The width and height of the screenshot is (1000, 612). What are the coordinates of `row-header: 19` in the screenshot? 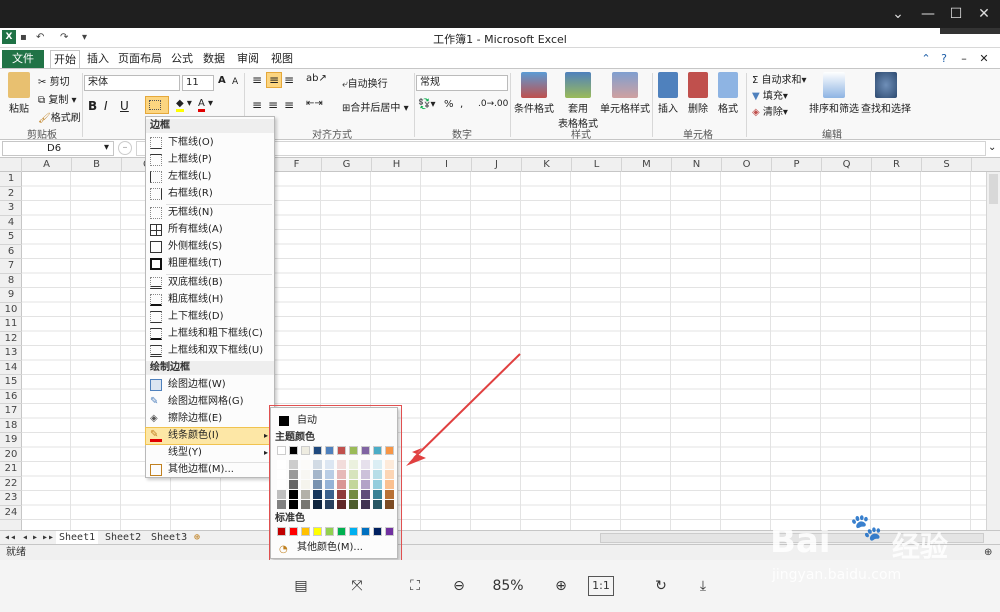 It's located at (11, 440).